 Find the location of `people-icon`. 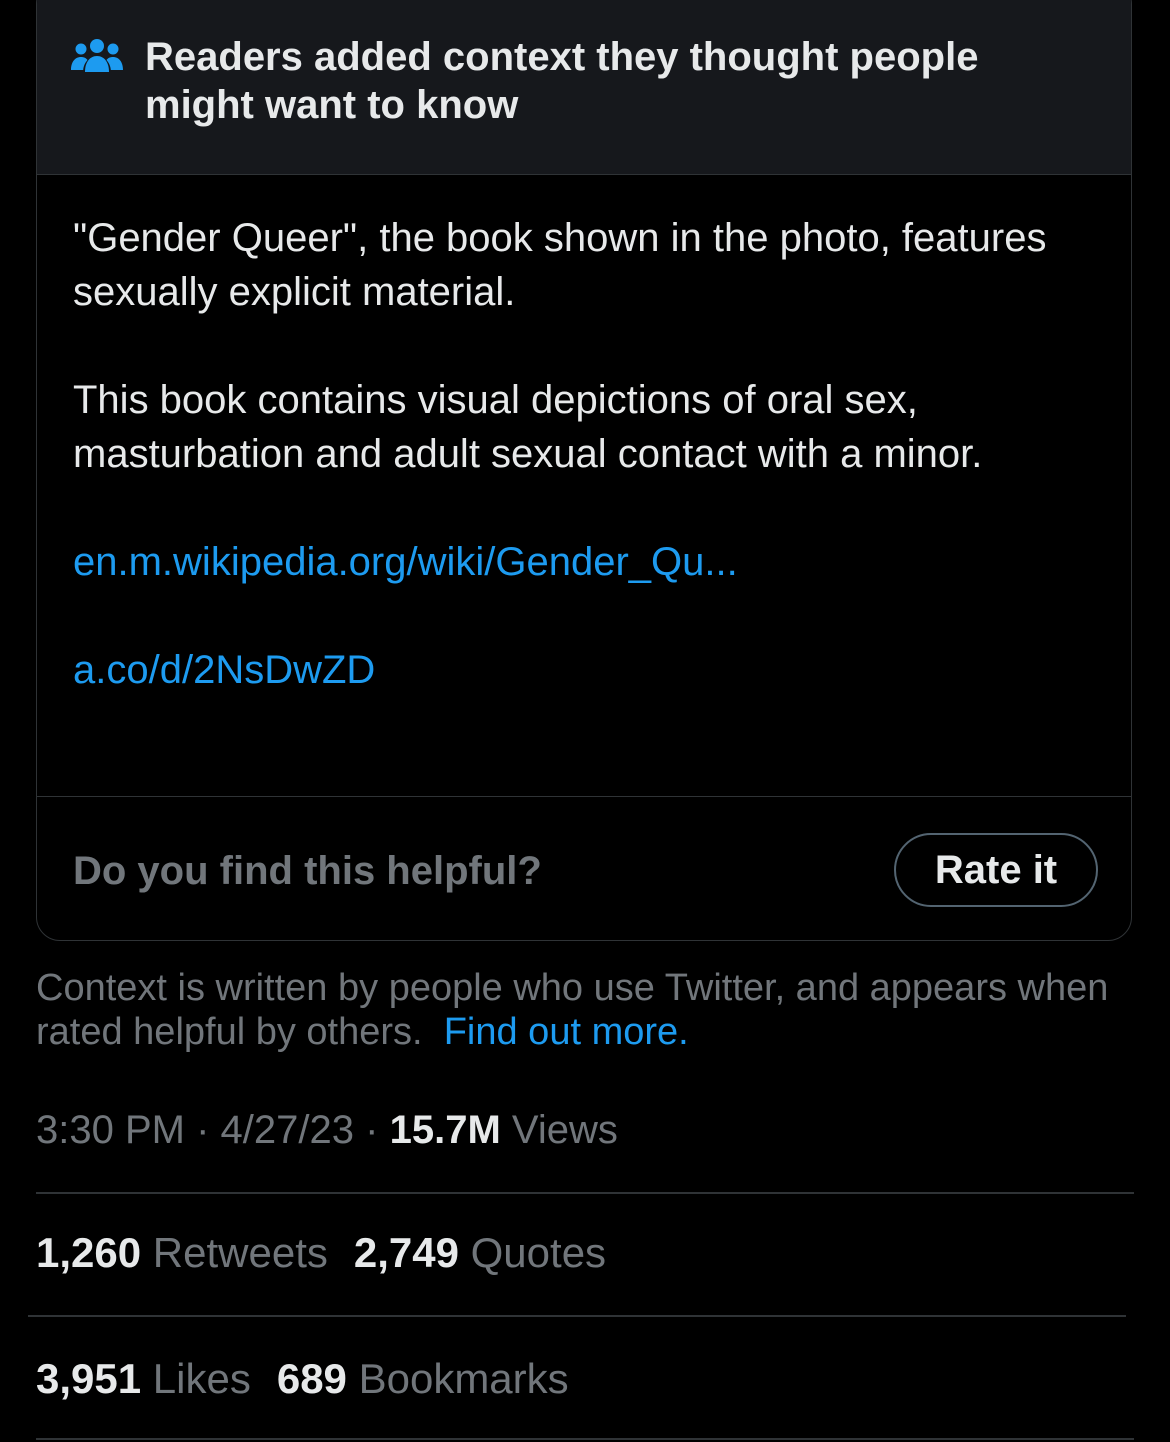

people-icon is located at coordinates (97, 55).